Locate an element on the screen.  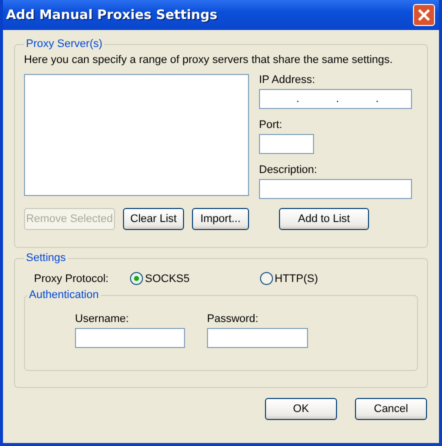
close-button is located at coordinates (424, 15).